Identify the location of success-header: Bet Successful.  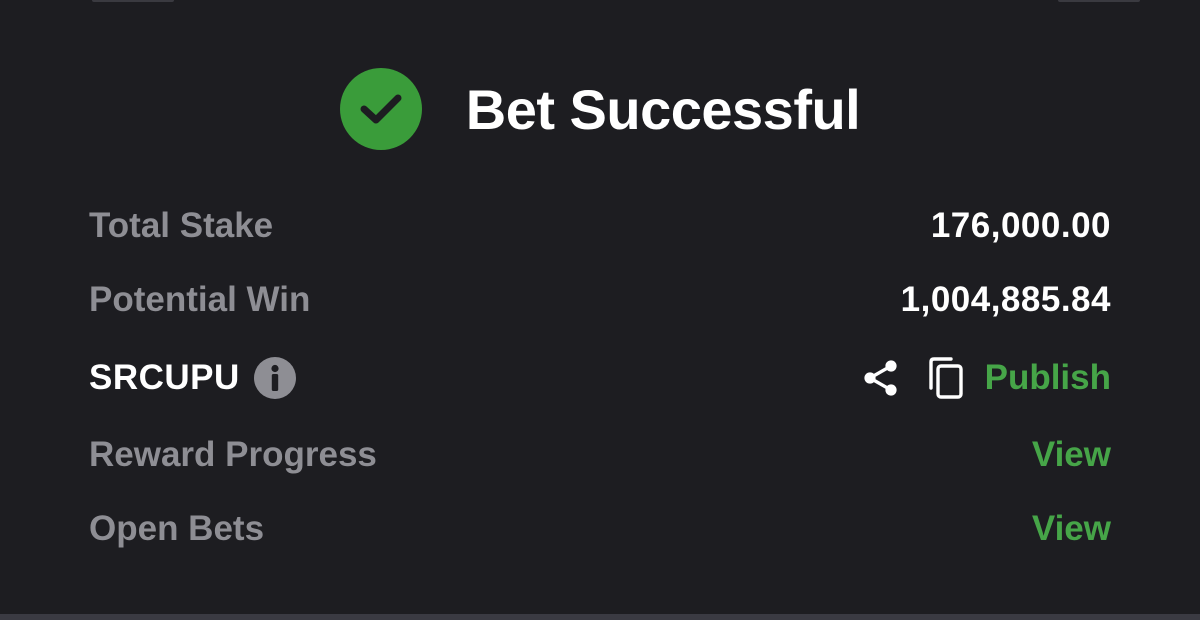
(600, 109).